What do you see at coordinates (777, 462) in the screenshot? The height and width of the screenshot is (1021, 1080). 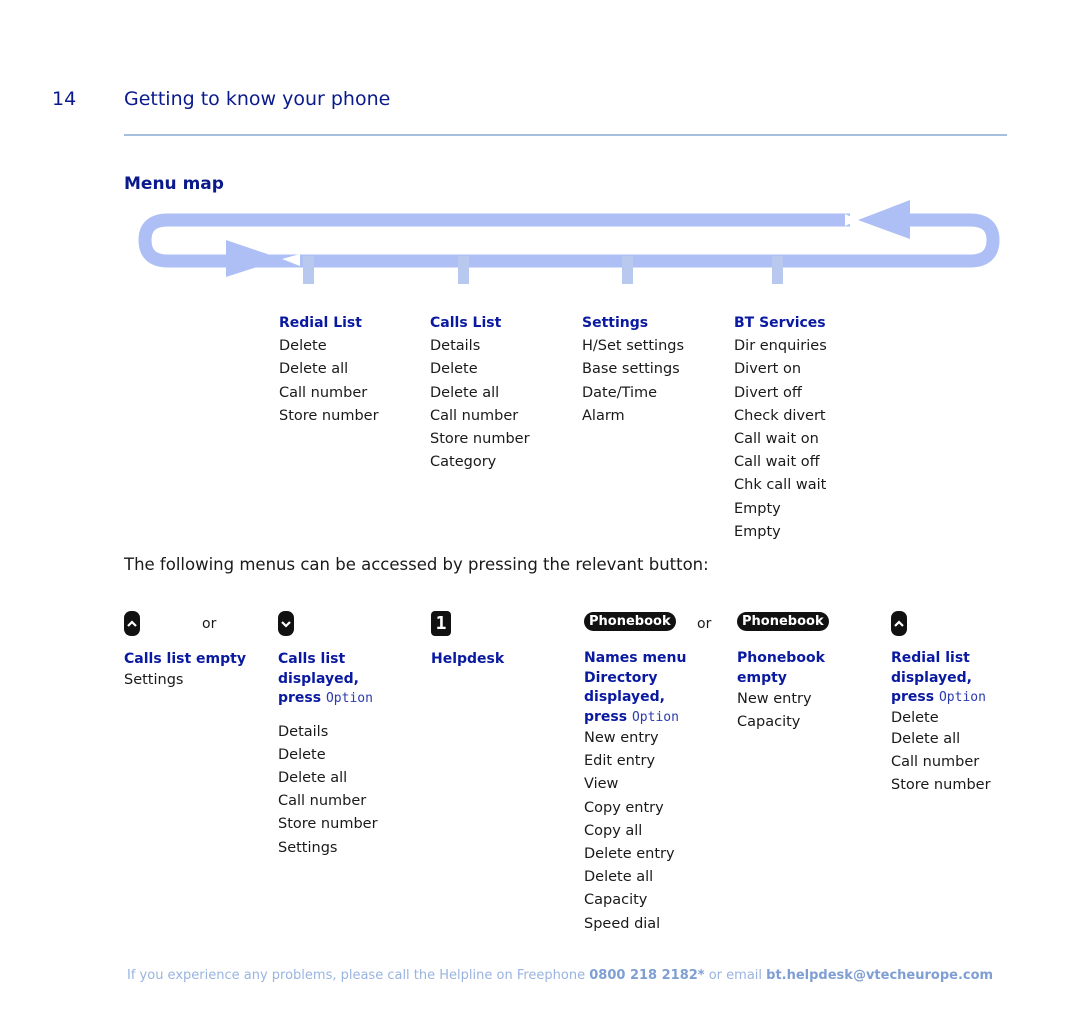 I see `menu-item: Call wait off` at bounding box center [777, 462].